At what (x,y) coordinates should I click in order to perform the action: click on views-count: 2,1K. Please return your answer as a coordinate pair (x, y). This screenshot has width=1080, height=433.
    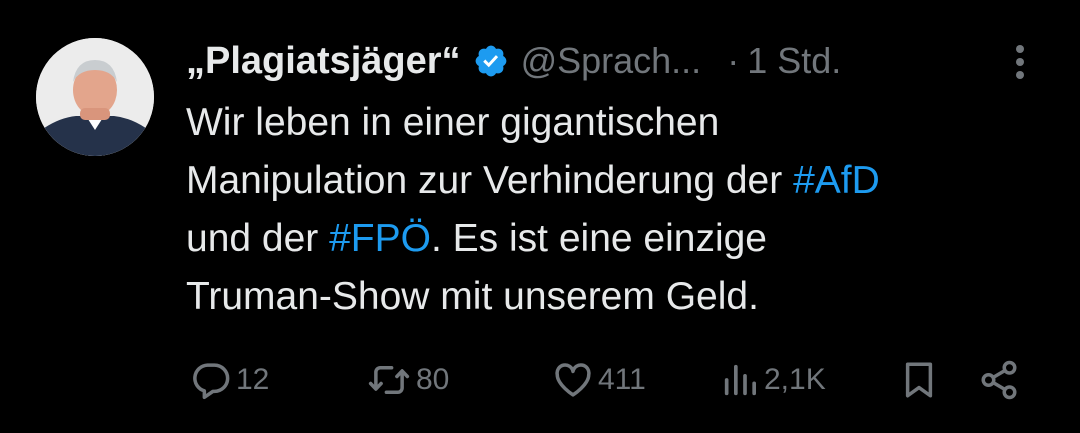
    Looking at the image, I should click on (795, 379).